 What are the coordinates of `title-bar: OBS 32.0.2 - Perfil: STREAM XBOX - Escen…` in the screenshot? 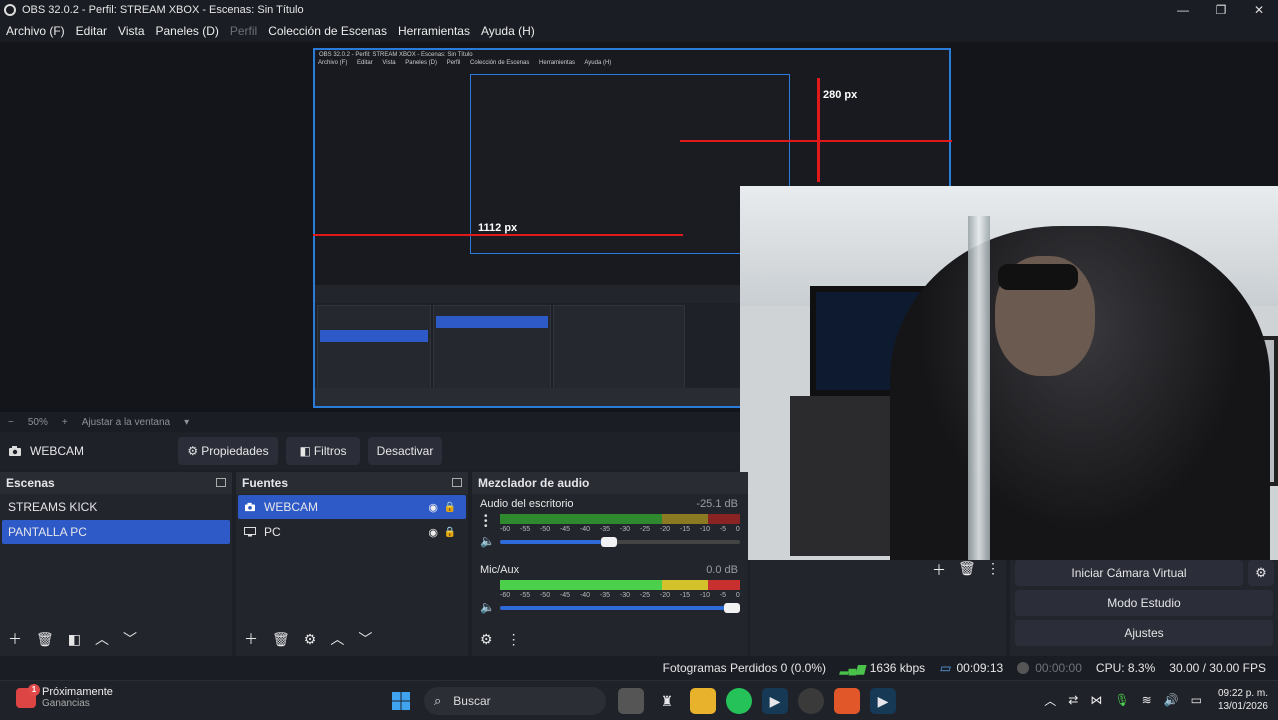 It's located at (639, 10).